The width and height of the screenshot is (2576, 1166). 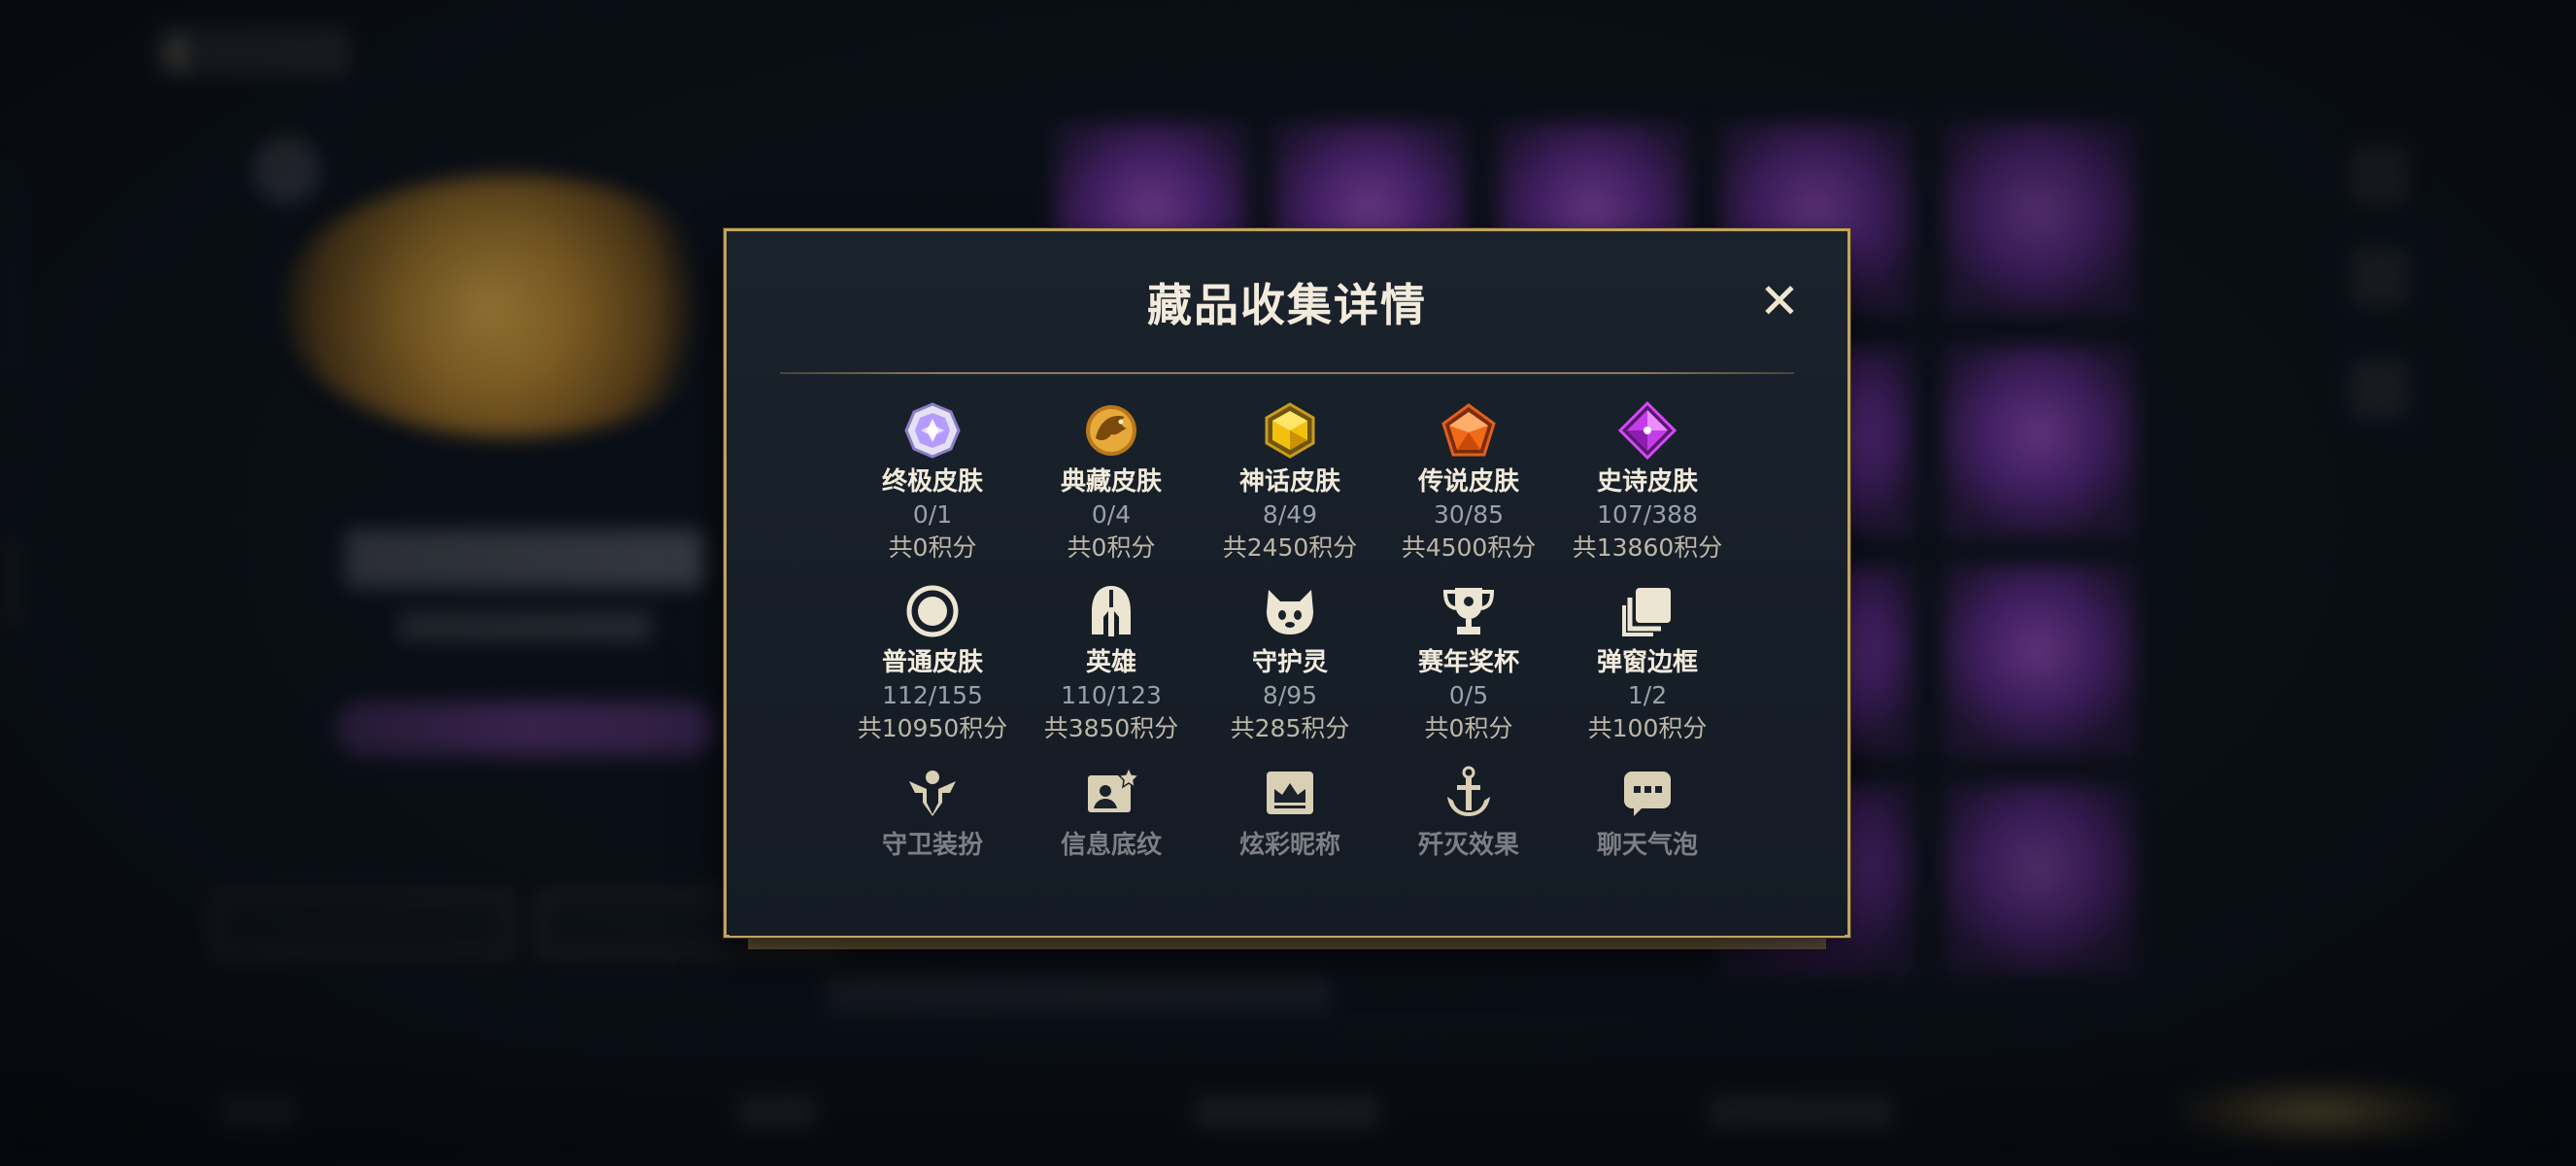 I want to click on collection-item-season-trophy: 赛年奖杯 0/5 共0积分, so click(x=1468, y=663).